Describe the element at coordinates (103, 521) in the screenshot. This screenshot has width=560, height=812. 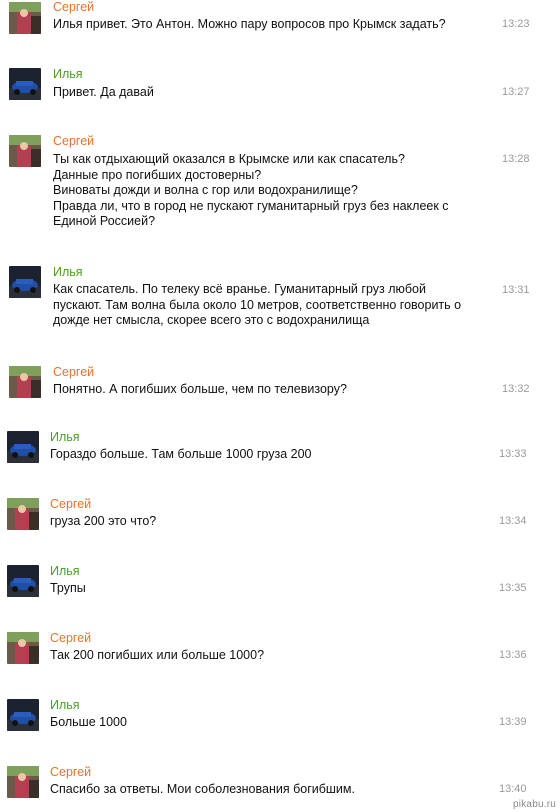
I see `message-text: груза 200 это что?` at that location.